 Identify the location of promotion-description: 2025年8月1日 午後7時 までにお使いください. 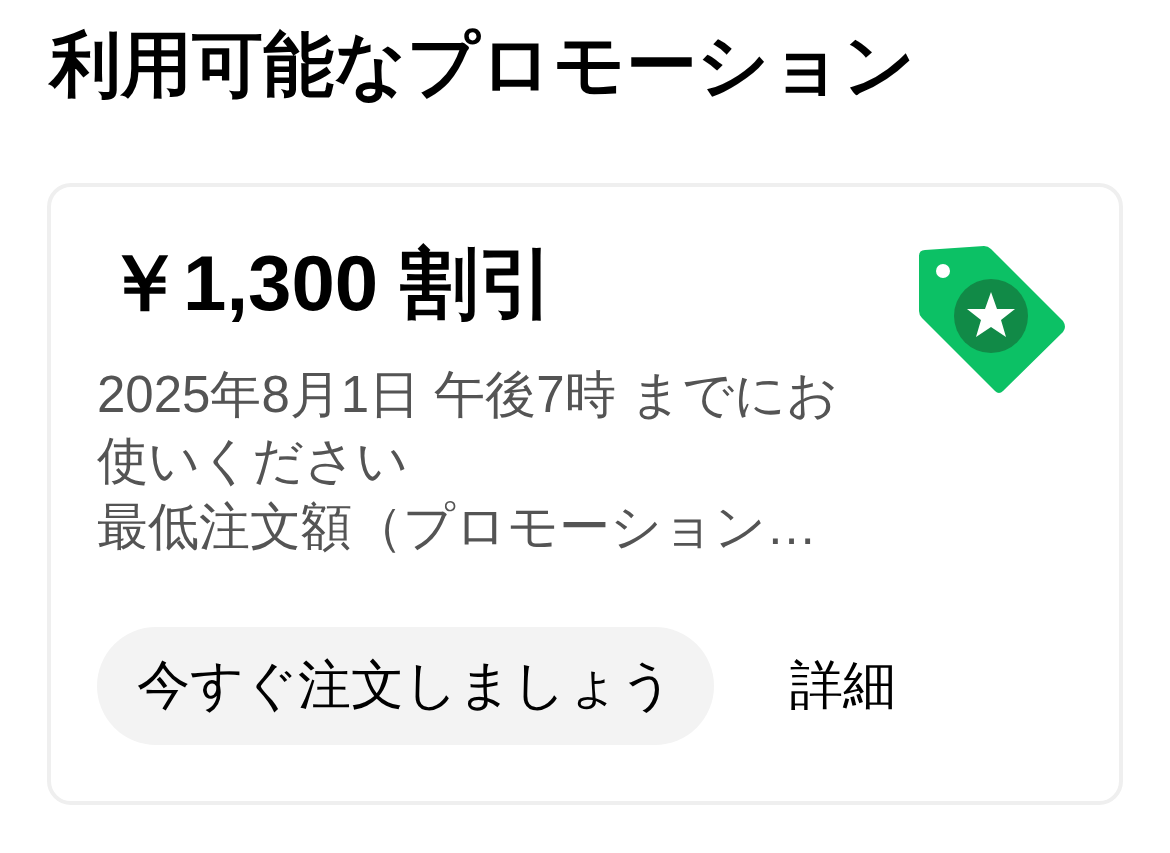
(468, 428).